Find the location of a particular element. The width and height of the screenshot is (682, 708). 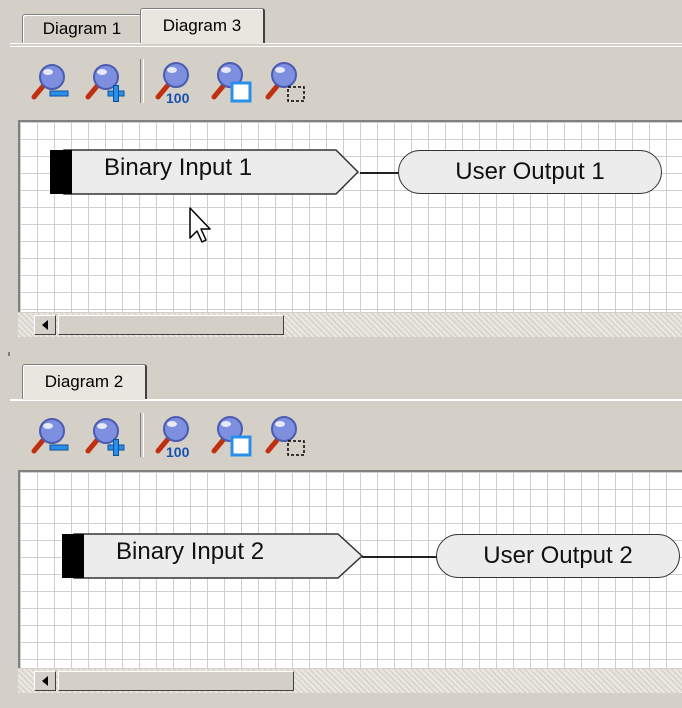

mouse-cursor-icon is located at coordinates (200, 225).